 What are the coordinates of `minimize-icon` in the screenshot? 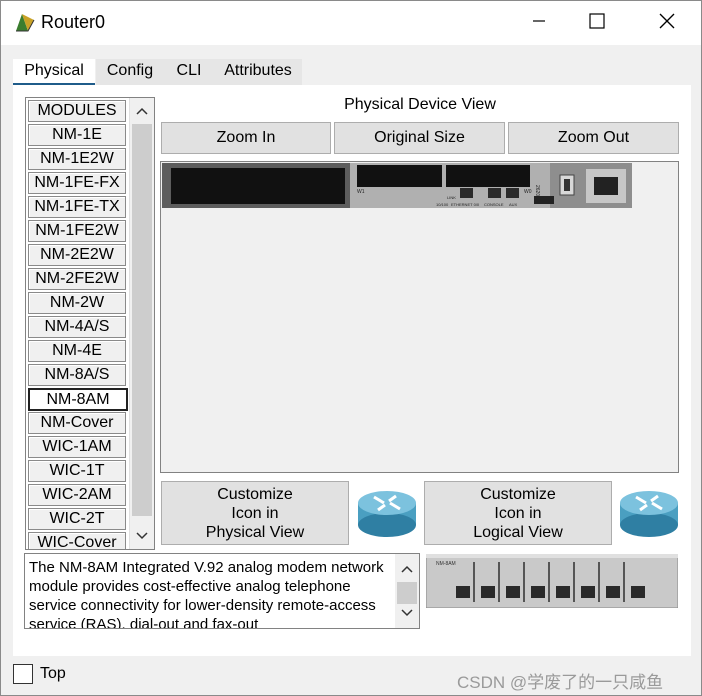 It's located at (539, 23).